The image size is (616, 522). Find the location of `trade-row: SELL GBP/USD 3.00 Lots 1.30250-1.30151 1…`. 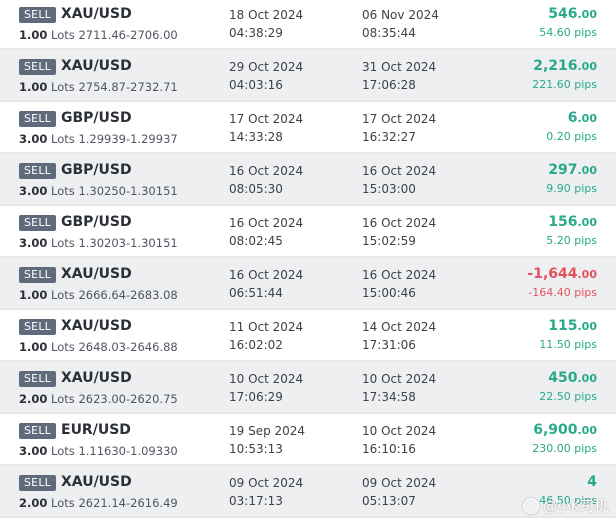

trade-row: SELL GBP/USD 3.00 Lots 1.30250-1.30151 1… is located at coordinates (308, 180).